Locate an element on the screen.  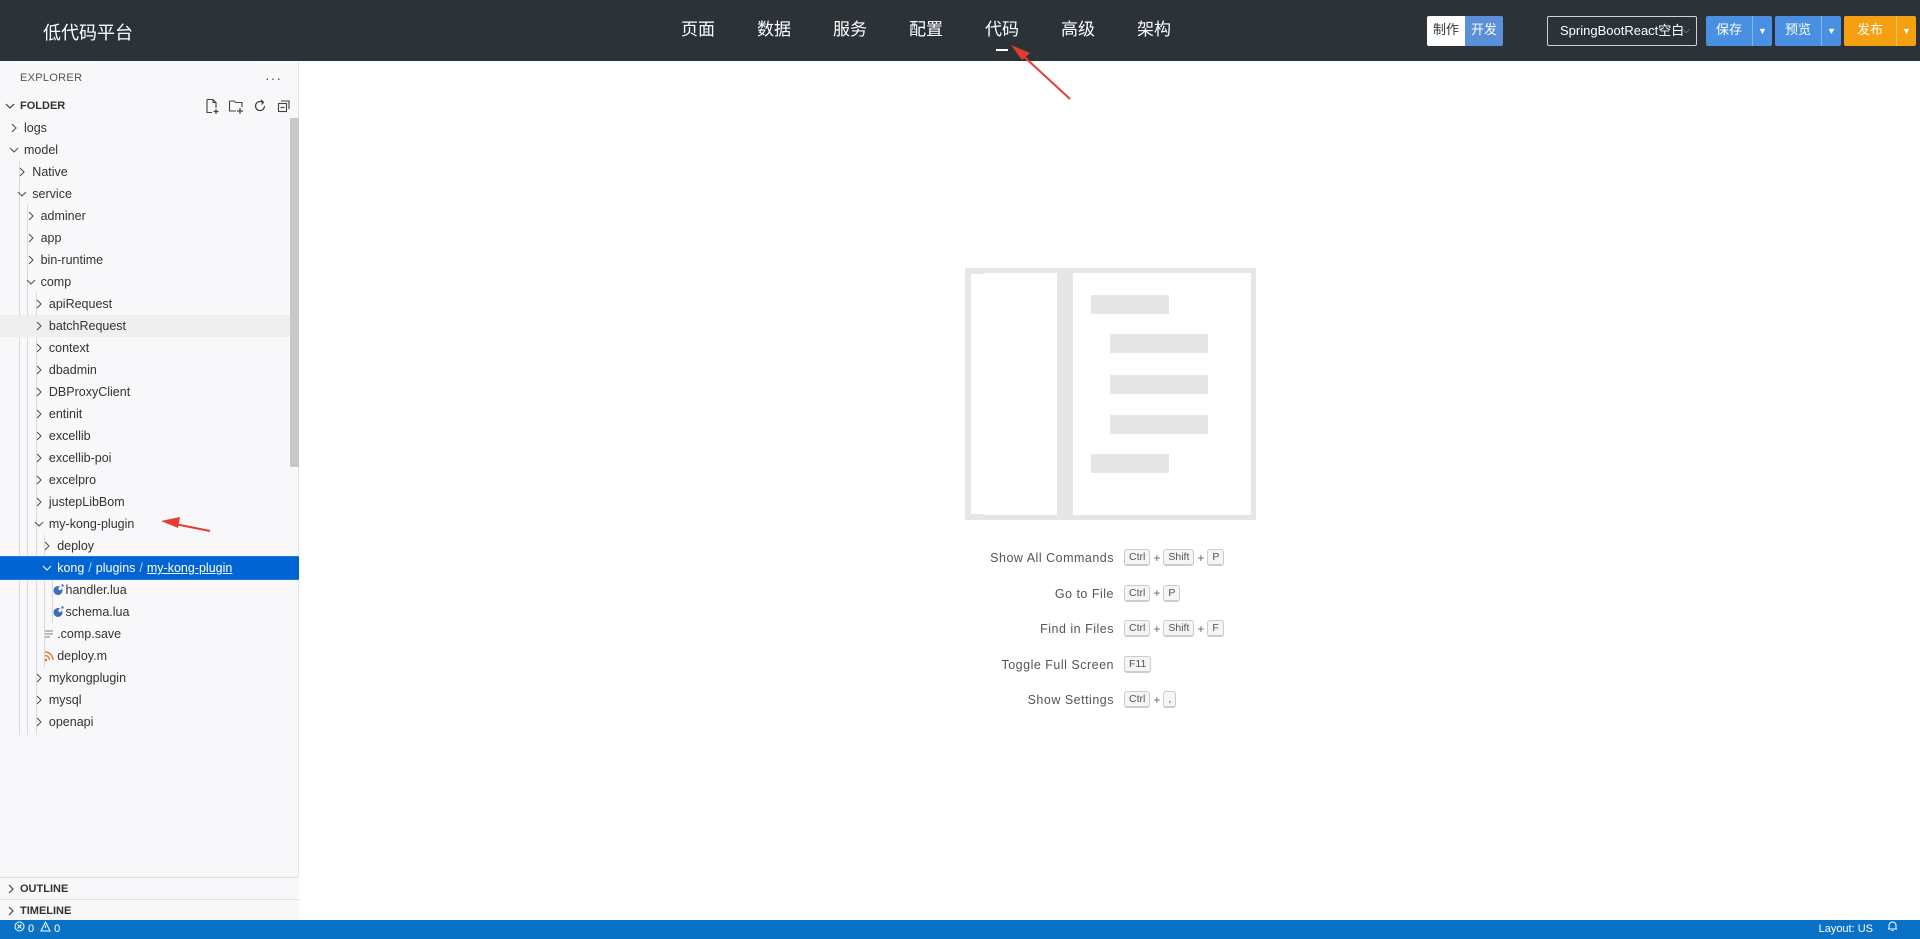
warning-count: 0 is located at coordinates (57, 929).